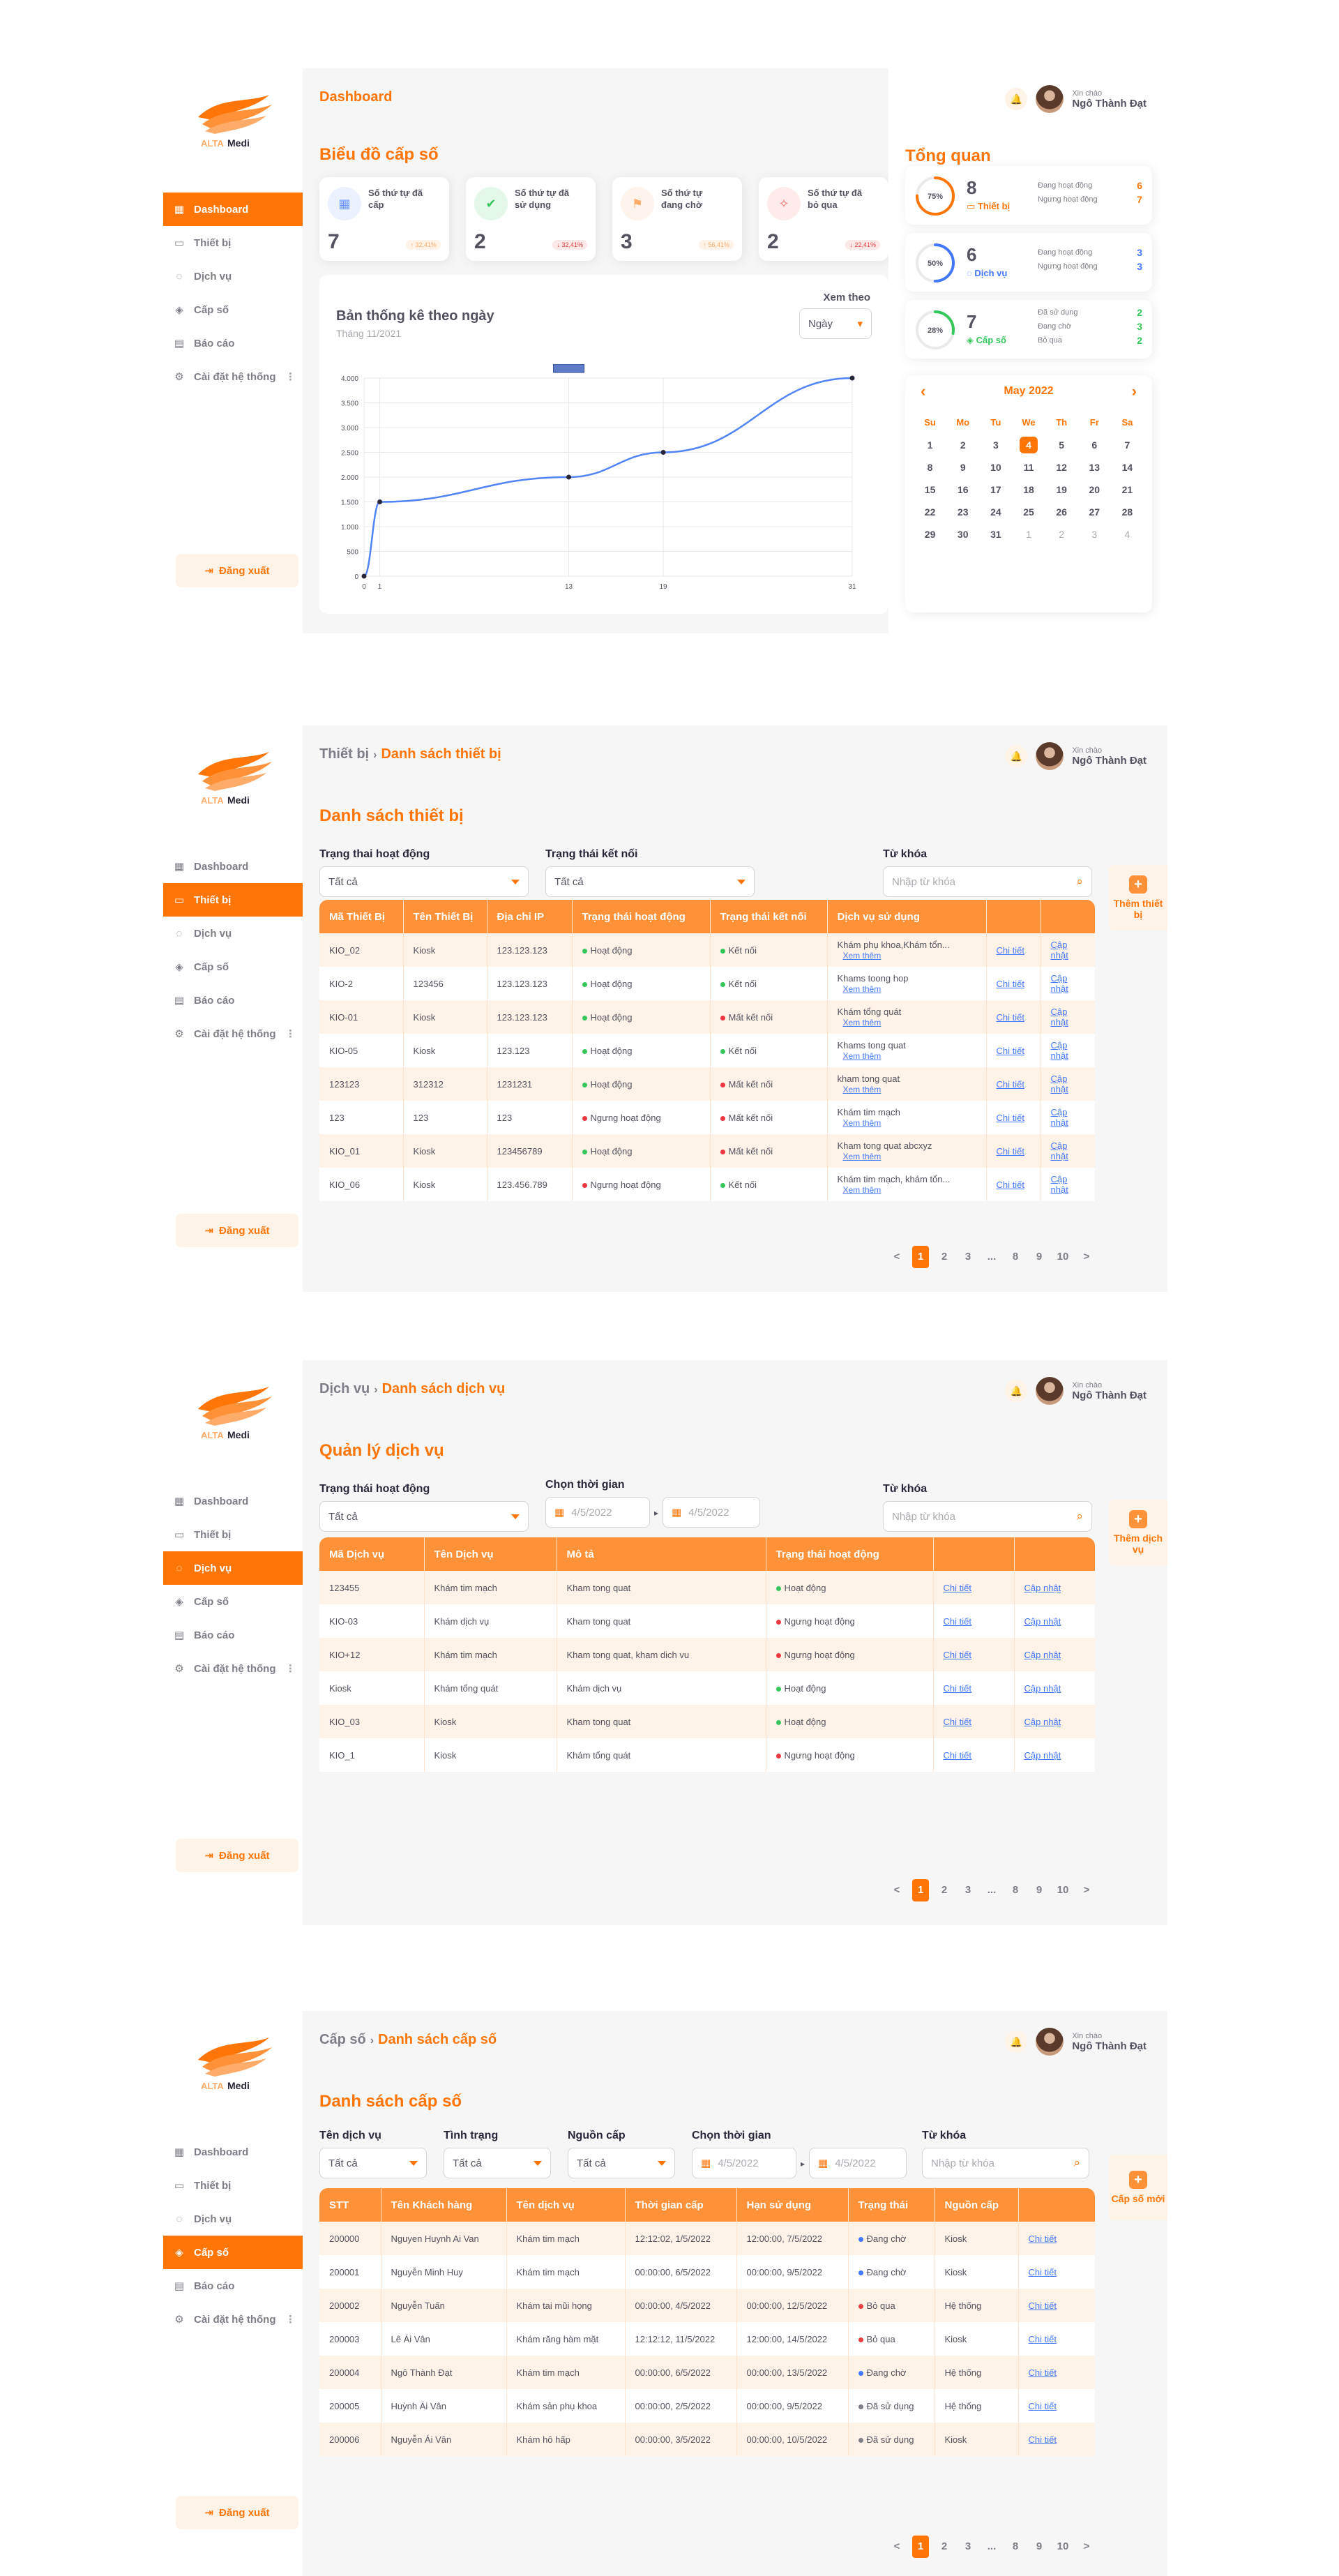 Image resolution: width=1339 pixels, height=2576 pixels. I want to click on calendar-day: 13, so click(1094, 467).